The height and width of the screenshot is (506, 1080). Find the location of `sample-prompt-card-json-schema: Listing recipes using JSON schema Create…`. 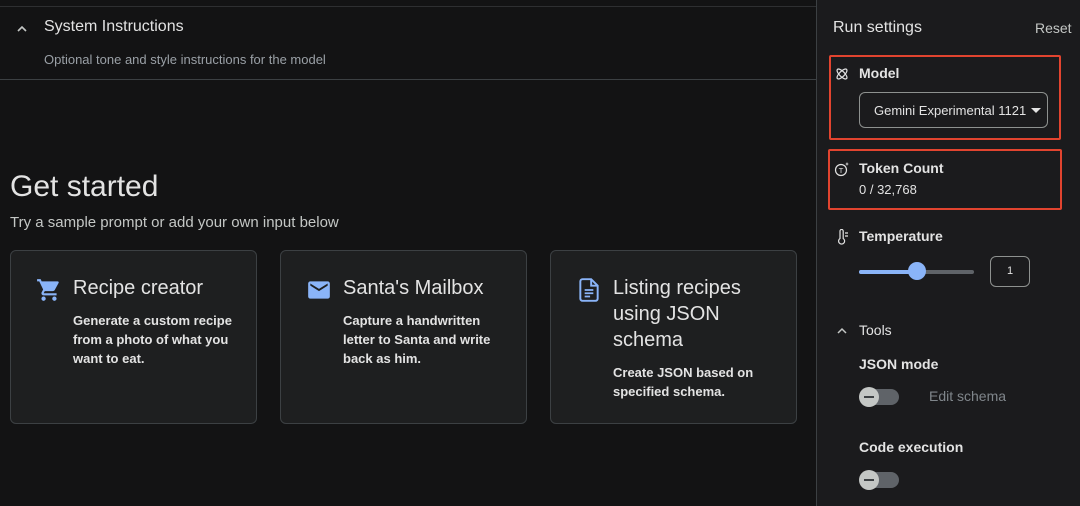

sample-prompt-card-json-schema: Listing recipes using JSON schema Create… is located at coordinates (673, 337).